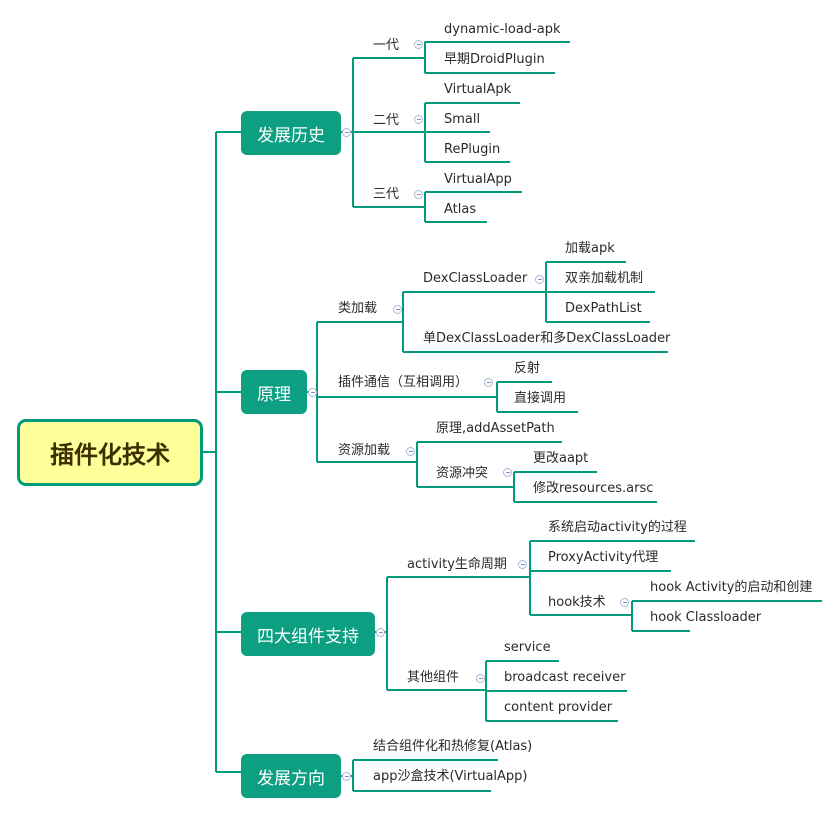 The width and height of the screenshot is (838, 813). What do you see at coordinates (460, 210) in the screenshot?
I see `leaf-node: Atlas` at bounding box center [460, 210].